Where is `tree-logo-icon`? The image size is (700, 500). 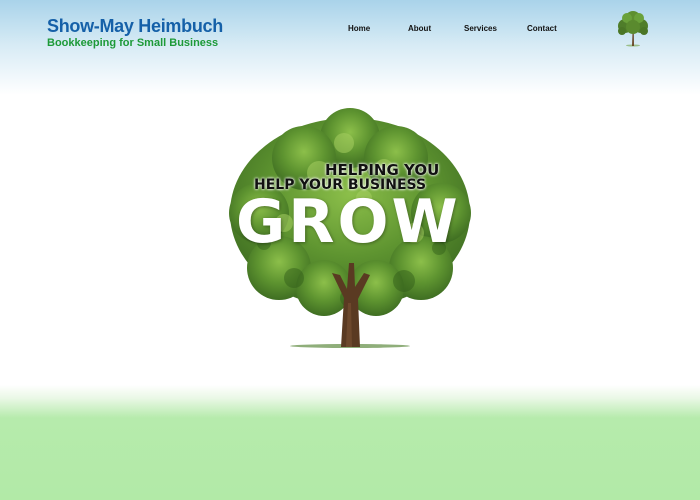
tree-logo-icon is located at coordinates (633, 28).